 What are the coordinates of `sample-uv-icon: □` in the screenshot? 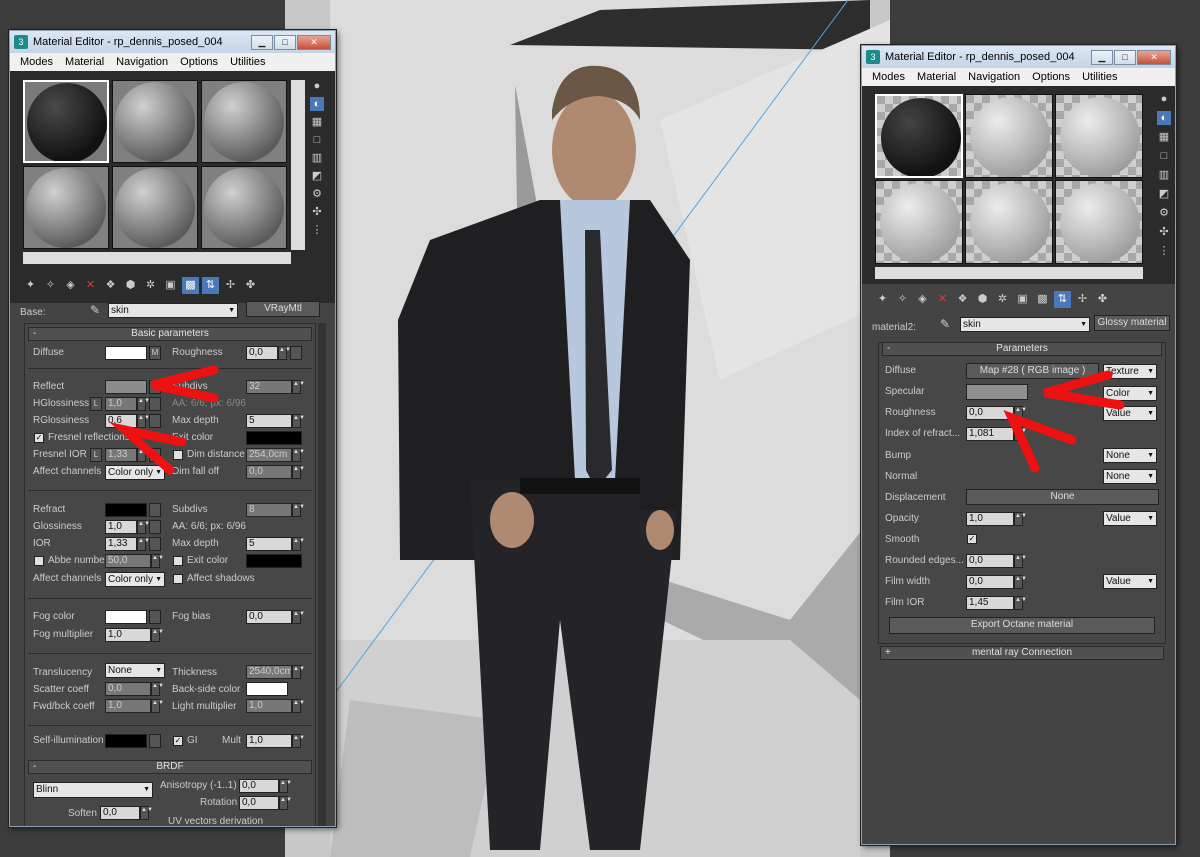 It's located at (1164, 156).